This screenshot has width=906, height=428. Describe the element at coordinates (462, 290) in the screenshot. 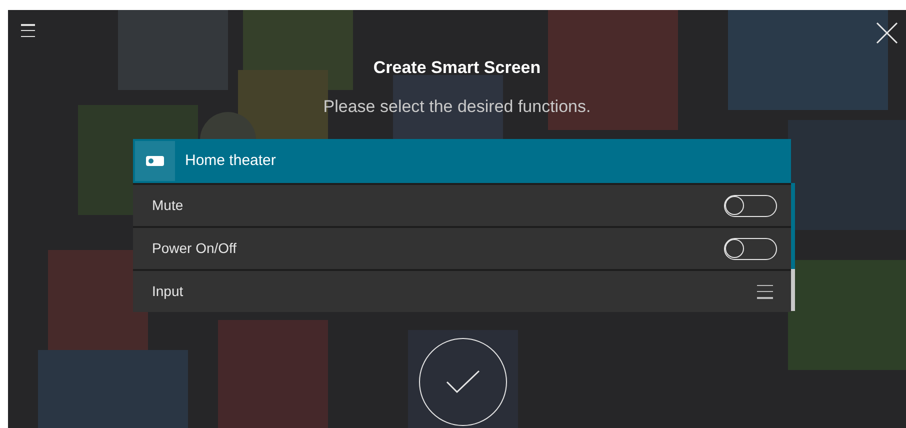

I see `function-row: Input` at that location.